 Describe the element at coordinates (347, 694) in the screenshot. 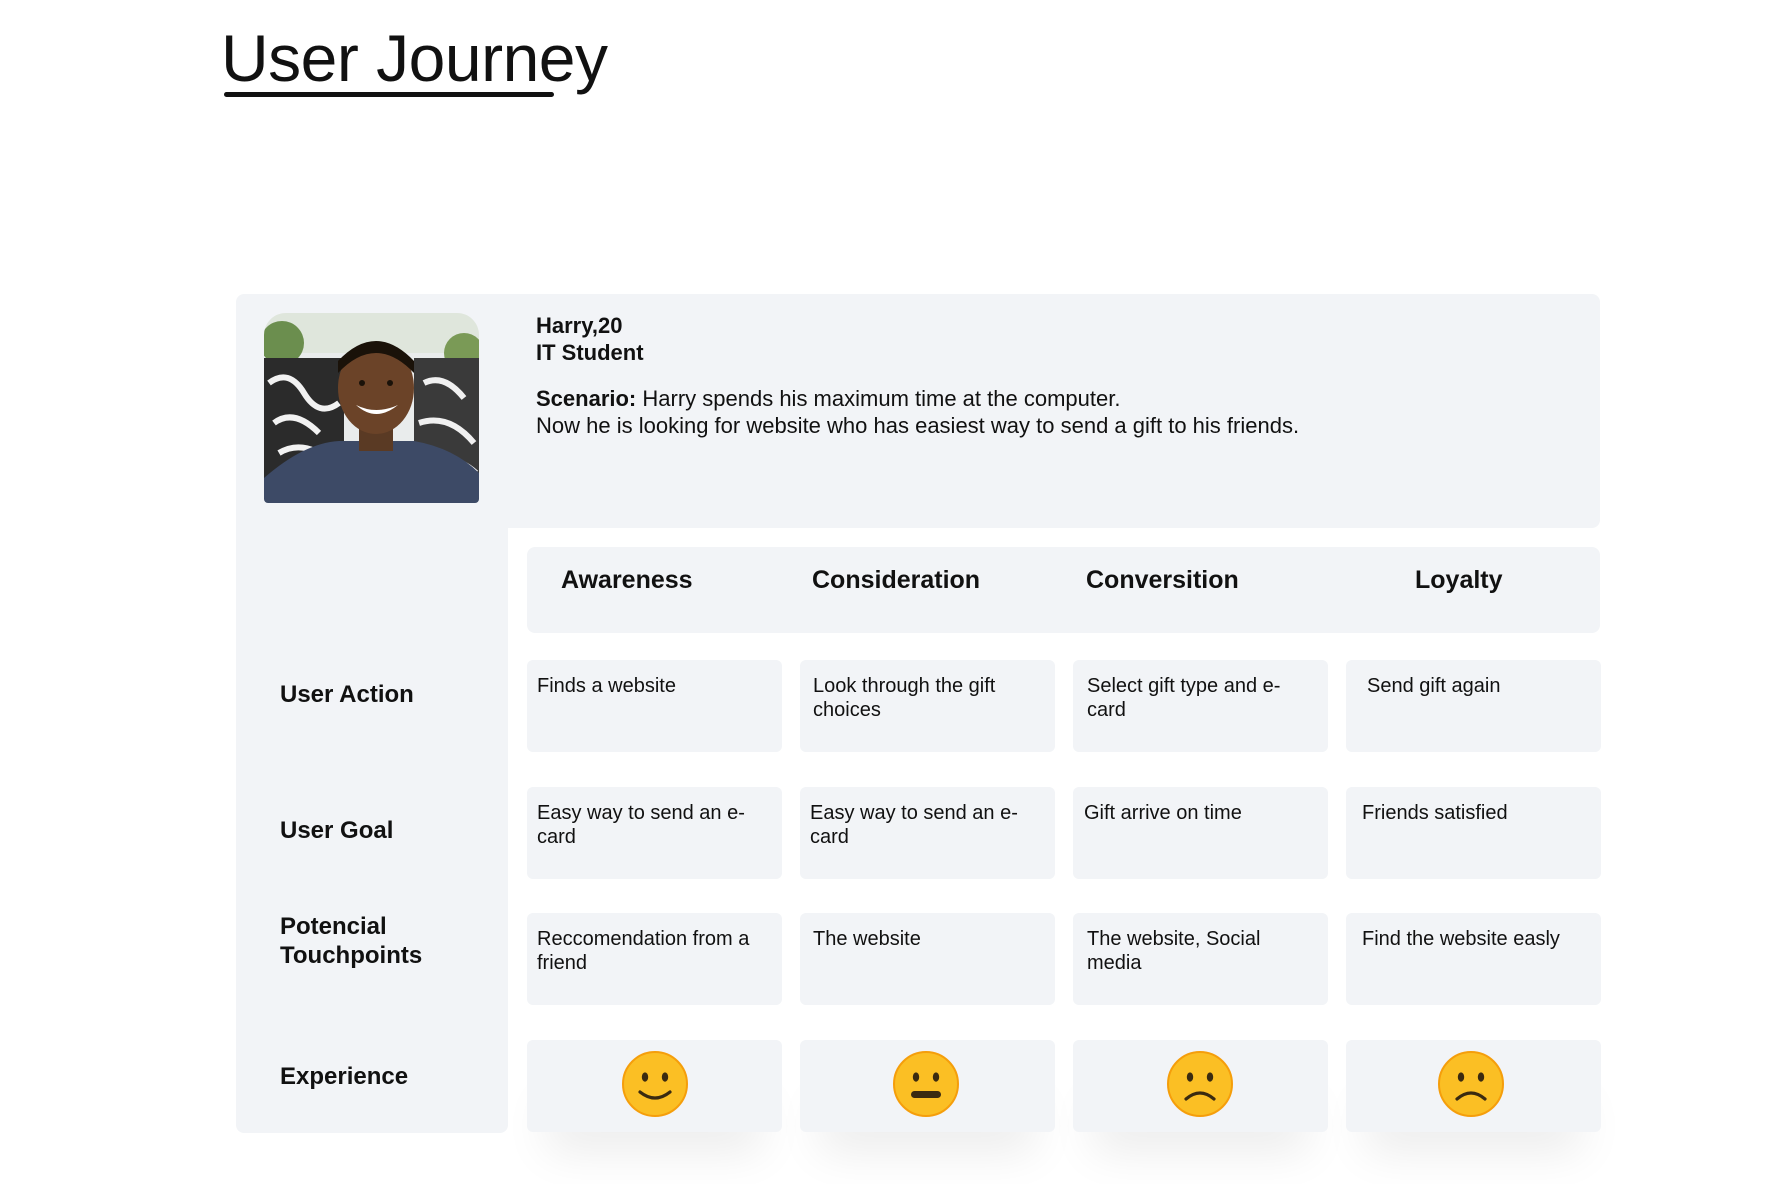

I see `row-label-user-action: User Action` at that location.